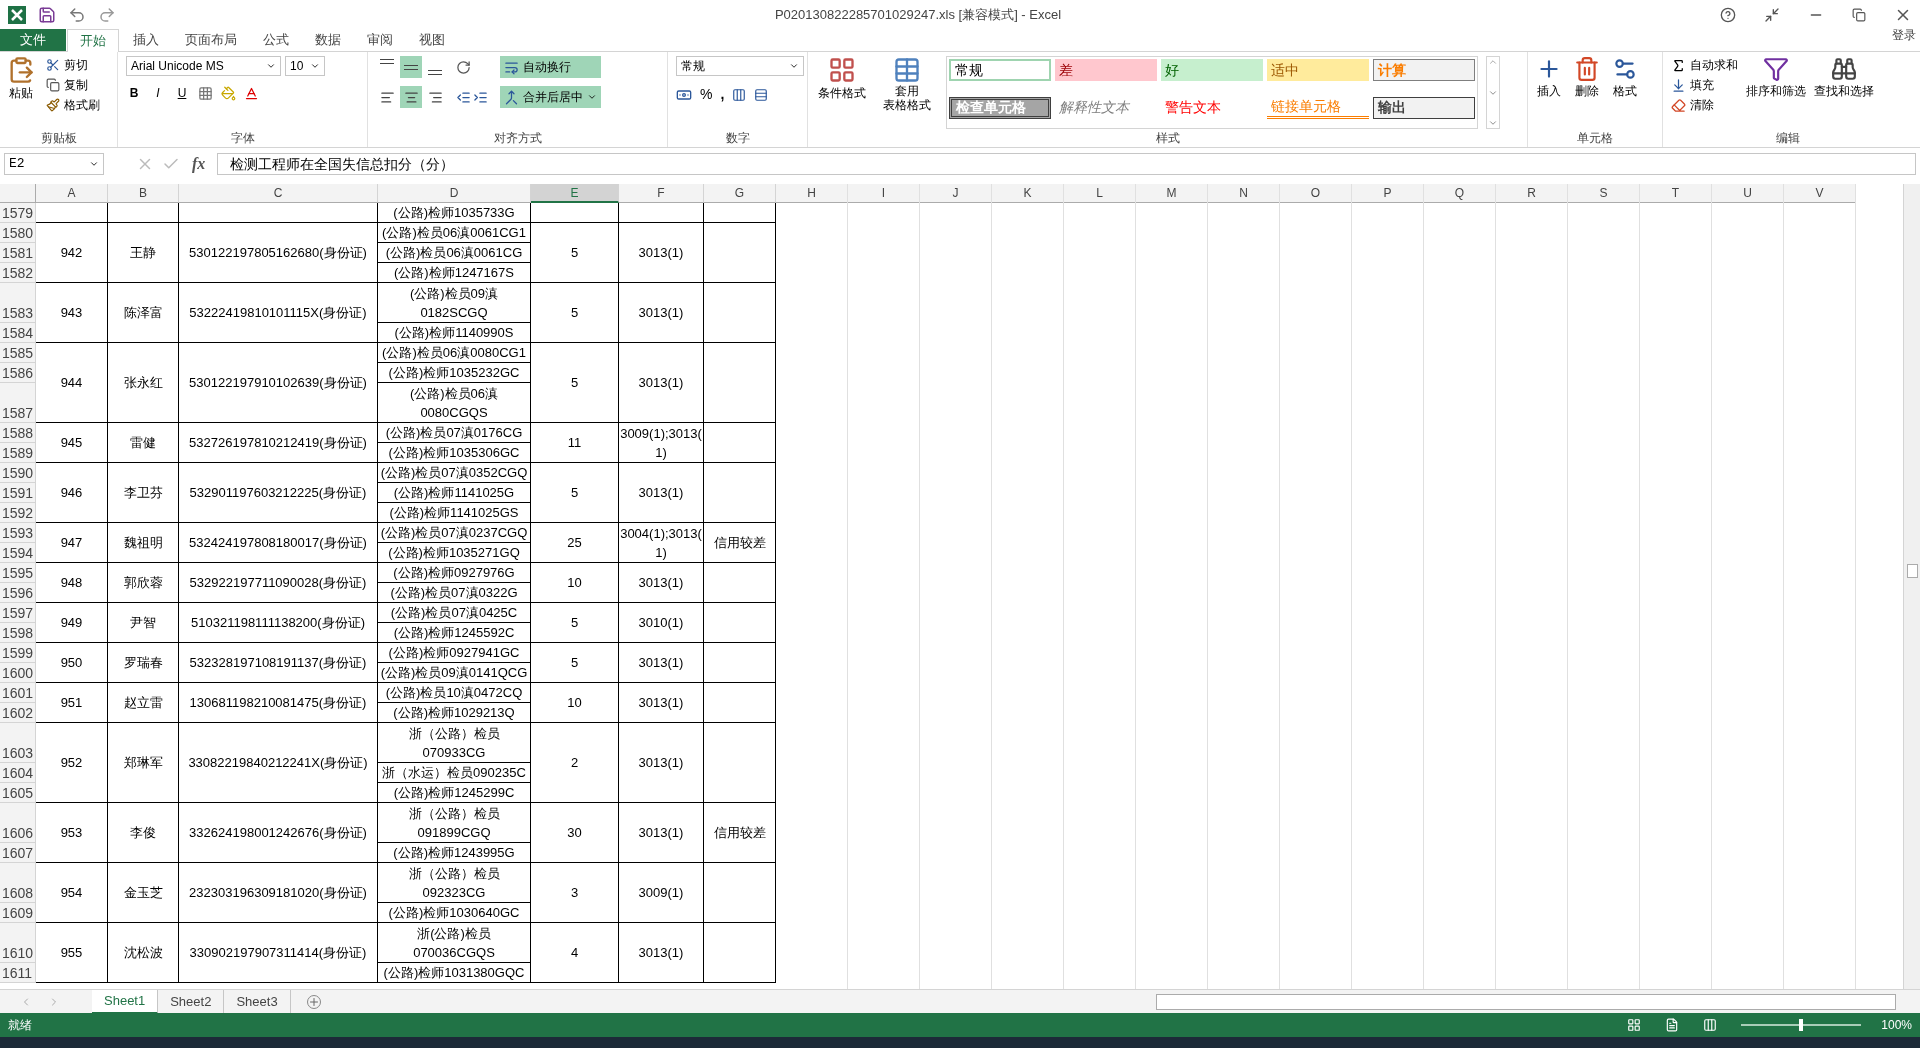 The image size is (1920, 1048). I want to click on cell-style-swatch: 适中, so click(1318, 70).